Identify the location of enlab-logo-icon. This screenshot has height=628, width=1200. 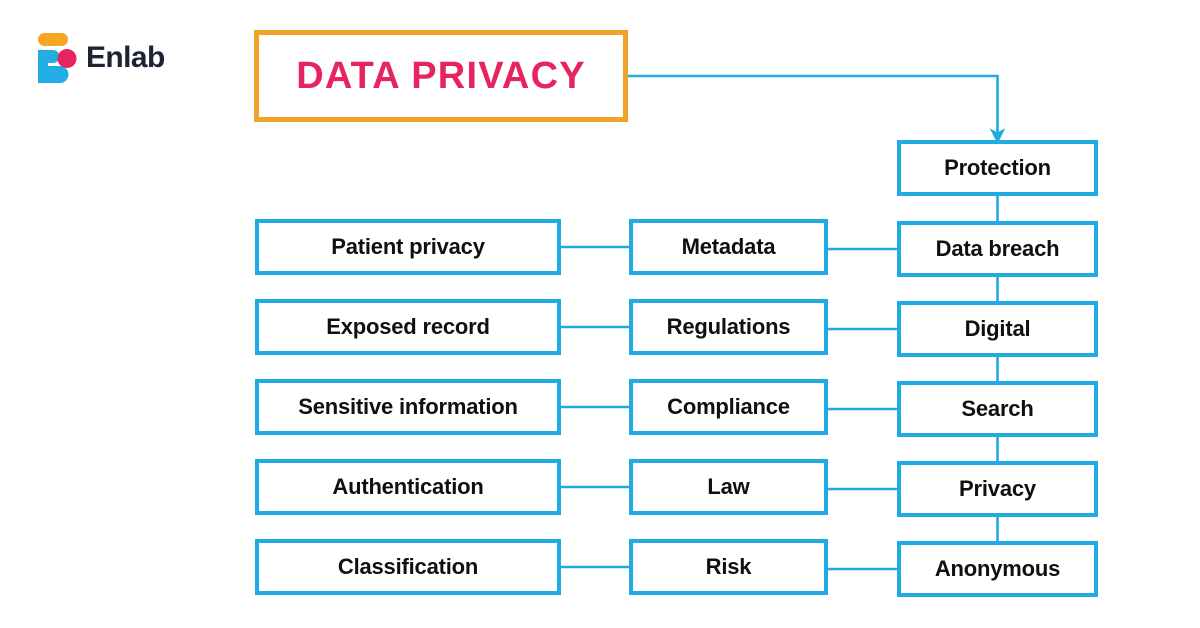
(57, 58).